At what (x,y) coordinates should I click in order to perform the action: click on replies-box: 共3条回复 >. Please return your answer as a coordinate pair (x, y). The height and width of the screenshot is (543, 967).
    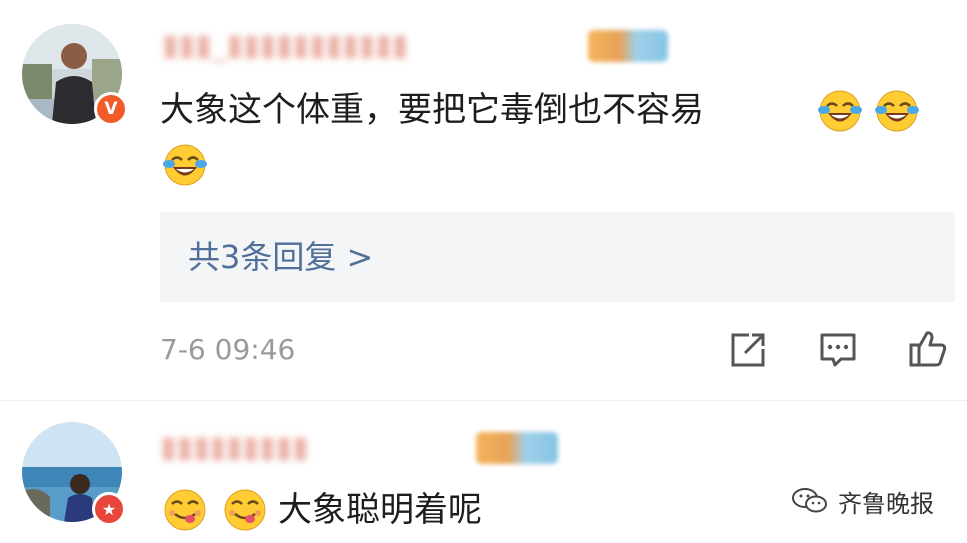
    Looking at the image, I should click on (557, 257).